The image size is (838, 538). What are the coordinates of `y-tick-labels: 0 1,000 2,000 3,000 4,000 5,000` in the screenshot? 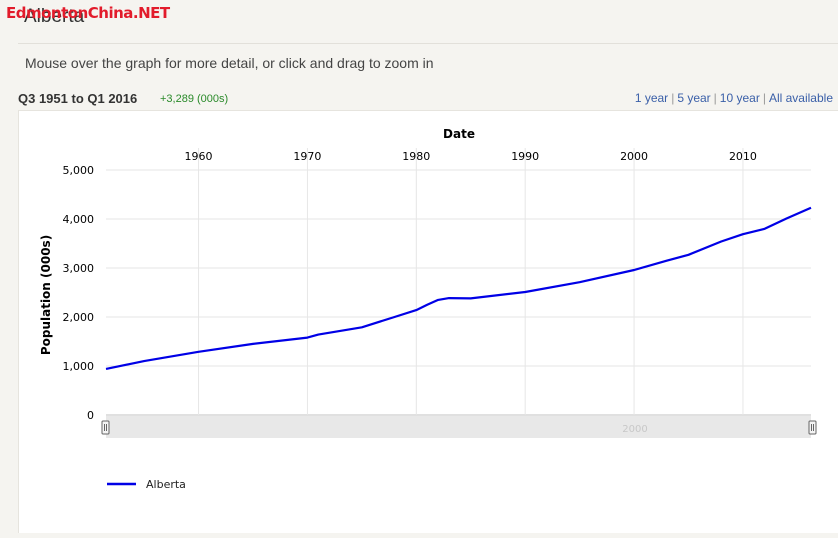 It's located at (79, 293).